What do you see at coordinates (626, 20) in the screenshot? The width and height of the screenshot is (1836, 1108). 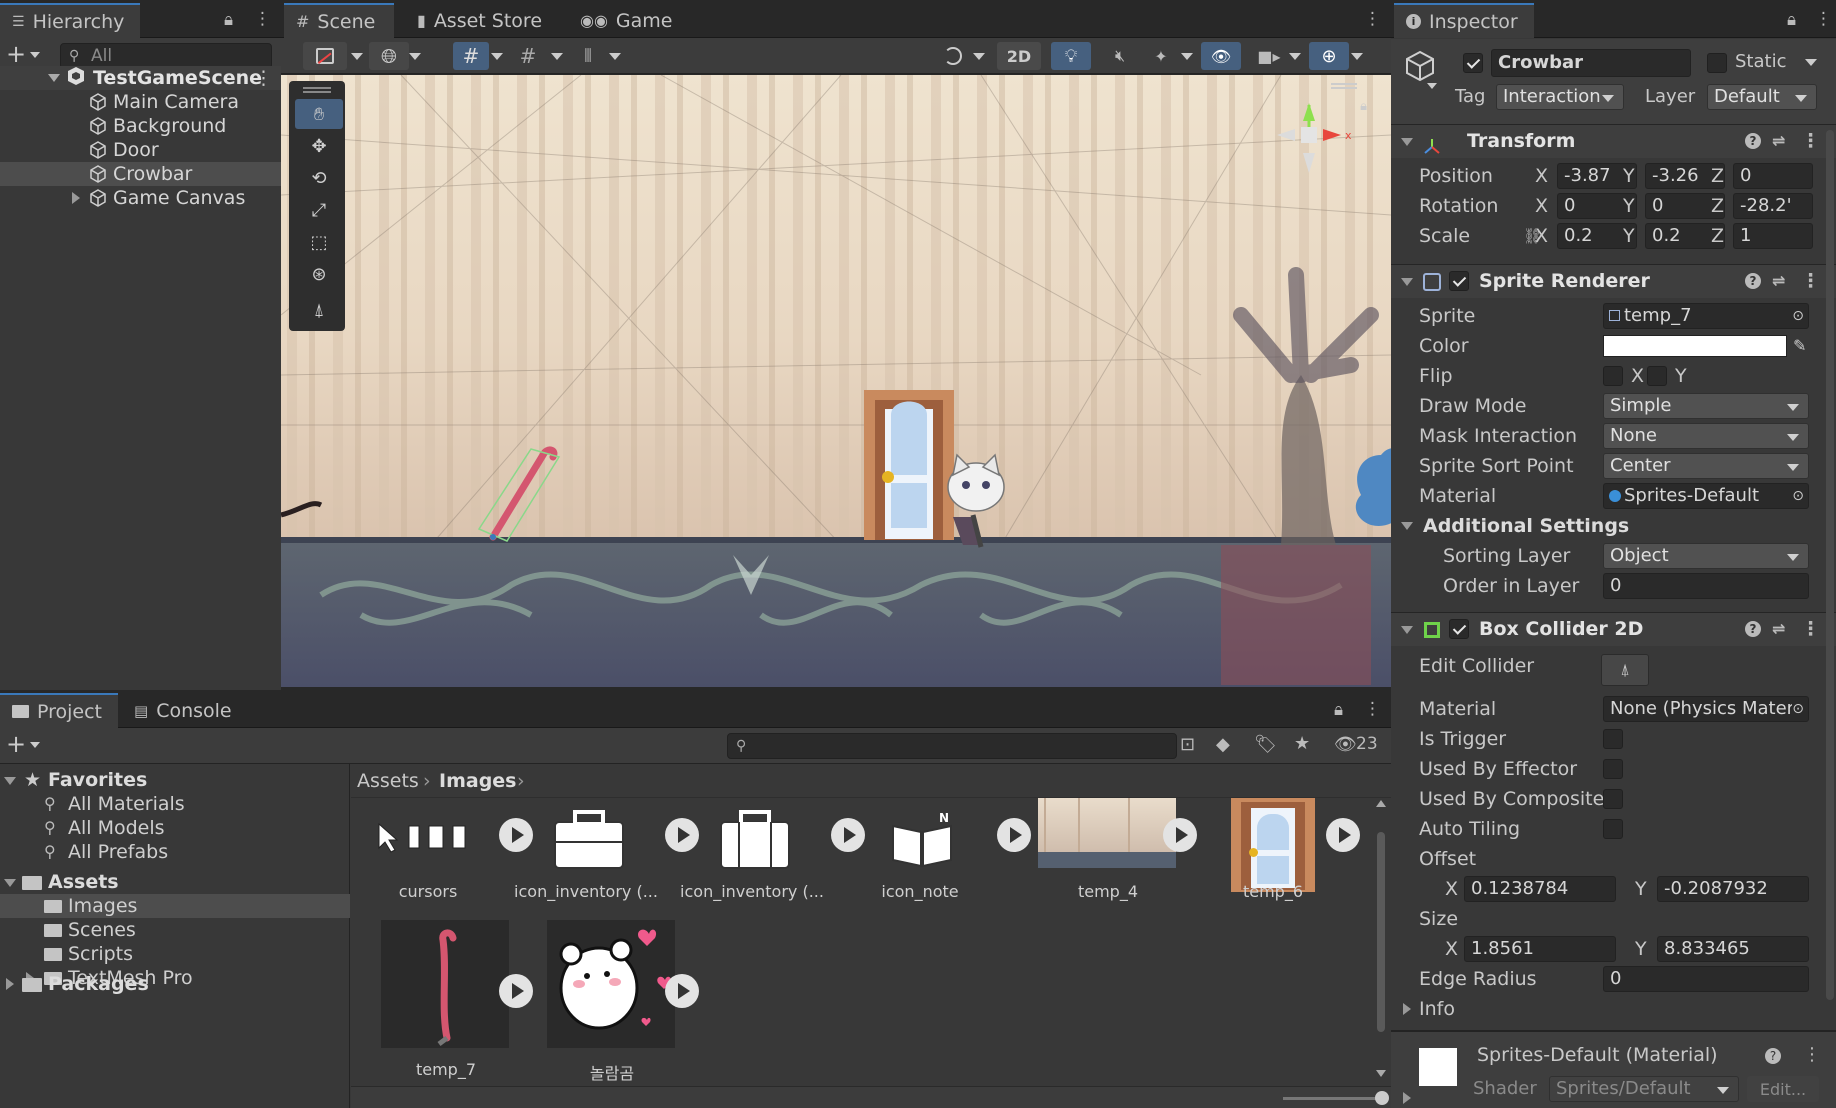 I see `tab-game: ◉◉ Game` at bounding box center [626, 20].